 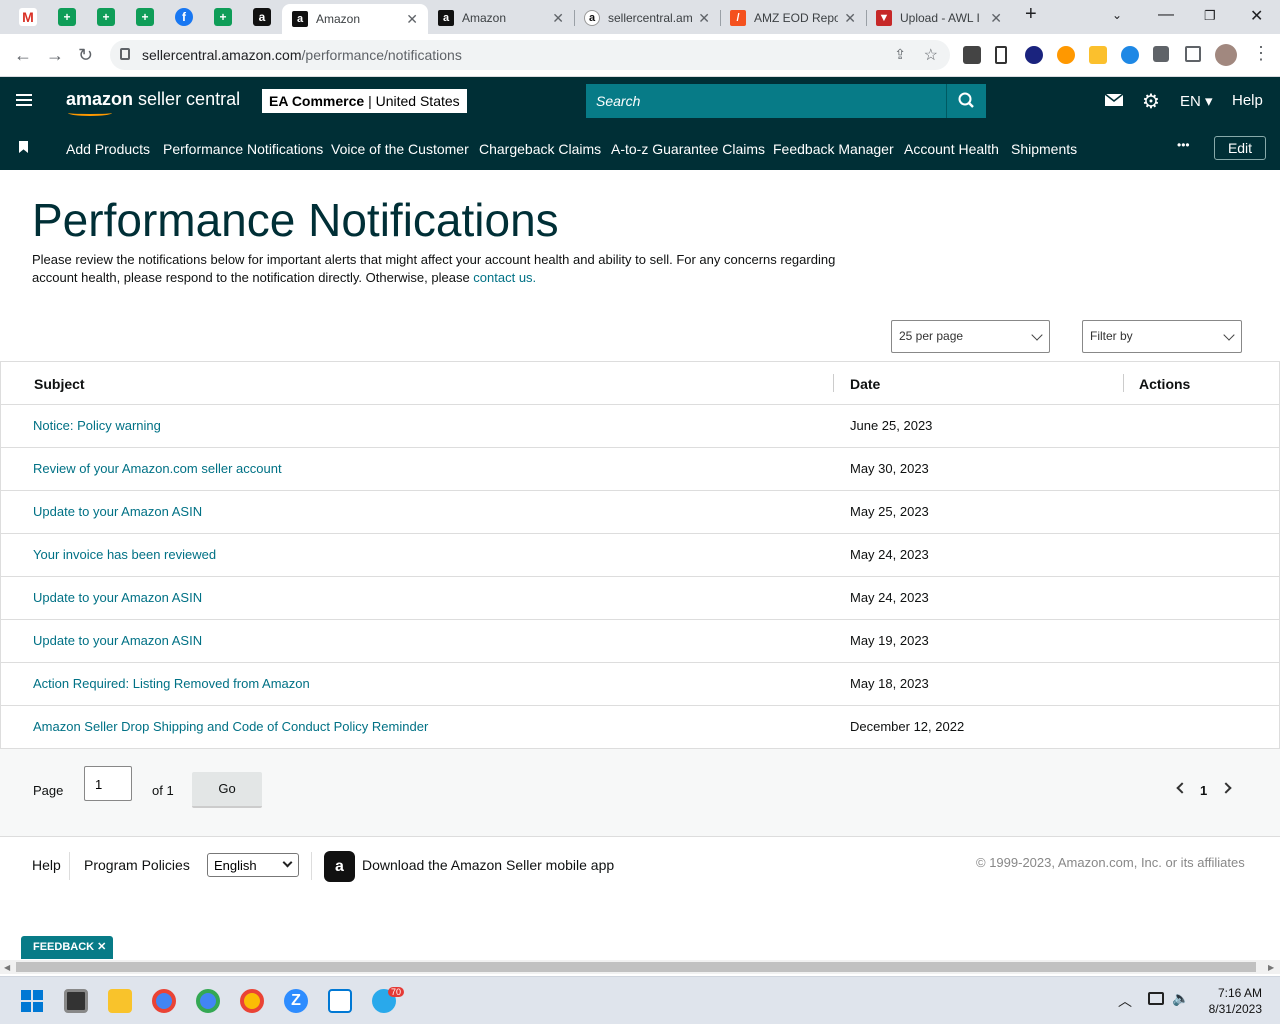 What do you see at coordinates (1001, 55) in the screenshot?
I see `extension-arrow-icon` at bounding box center [1001, 55].